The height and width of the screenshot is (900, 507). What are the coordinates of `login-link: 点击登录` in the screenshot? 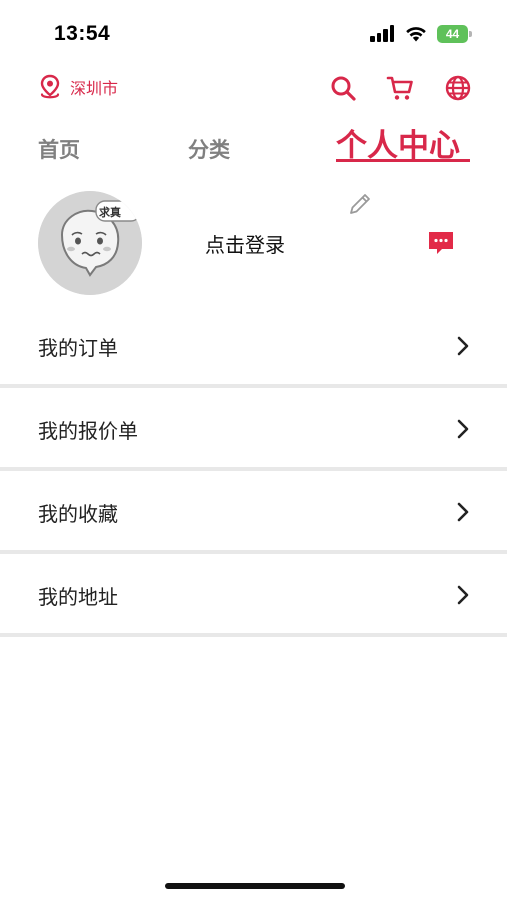 It's located at (245, 243).